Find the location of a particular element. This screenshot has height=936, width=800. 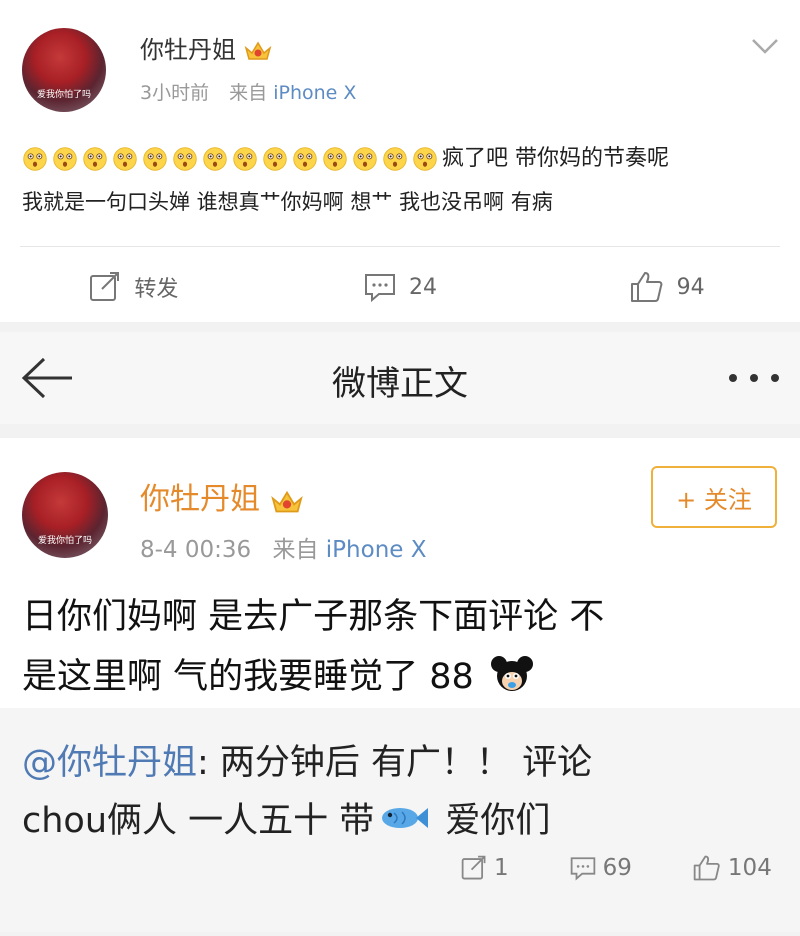

emoji-row is located at coordinates (232, 158).